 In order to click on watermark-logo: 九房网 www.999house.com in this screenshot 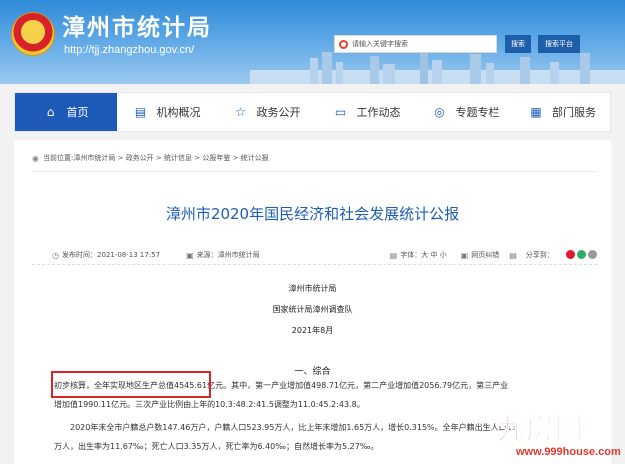, I will do `click(559, 435)`.